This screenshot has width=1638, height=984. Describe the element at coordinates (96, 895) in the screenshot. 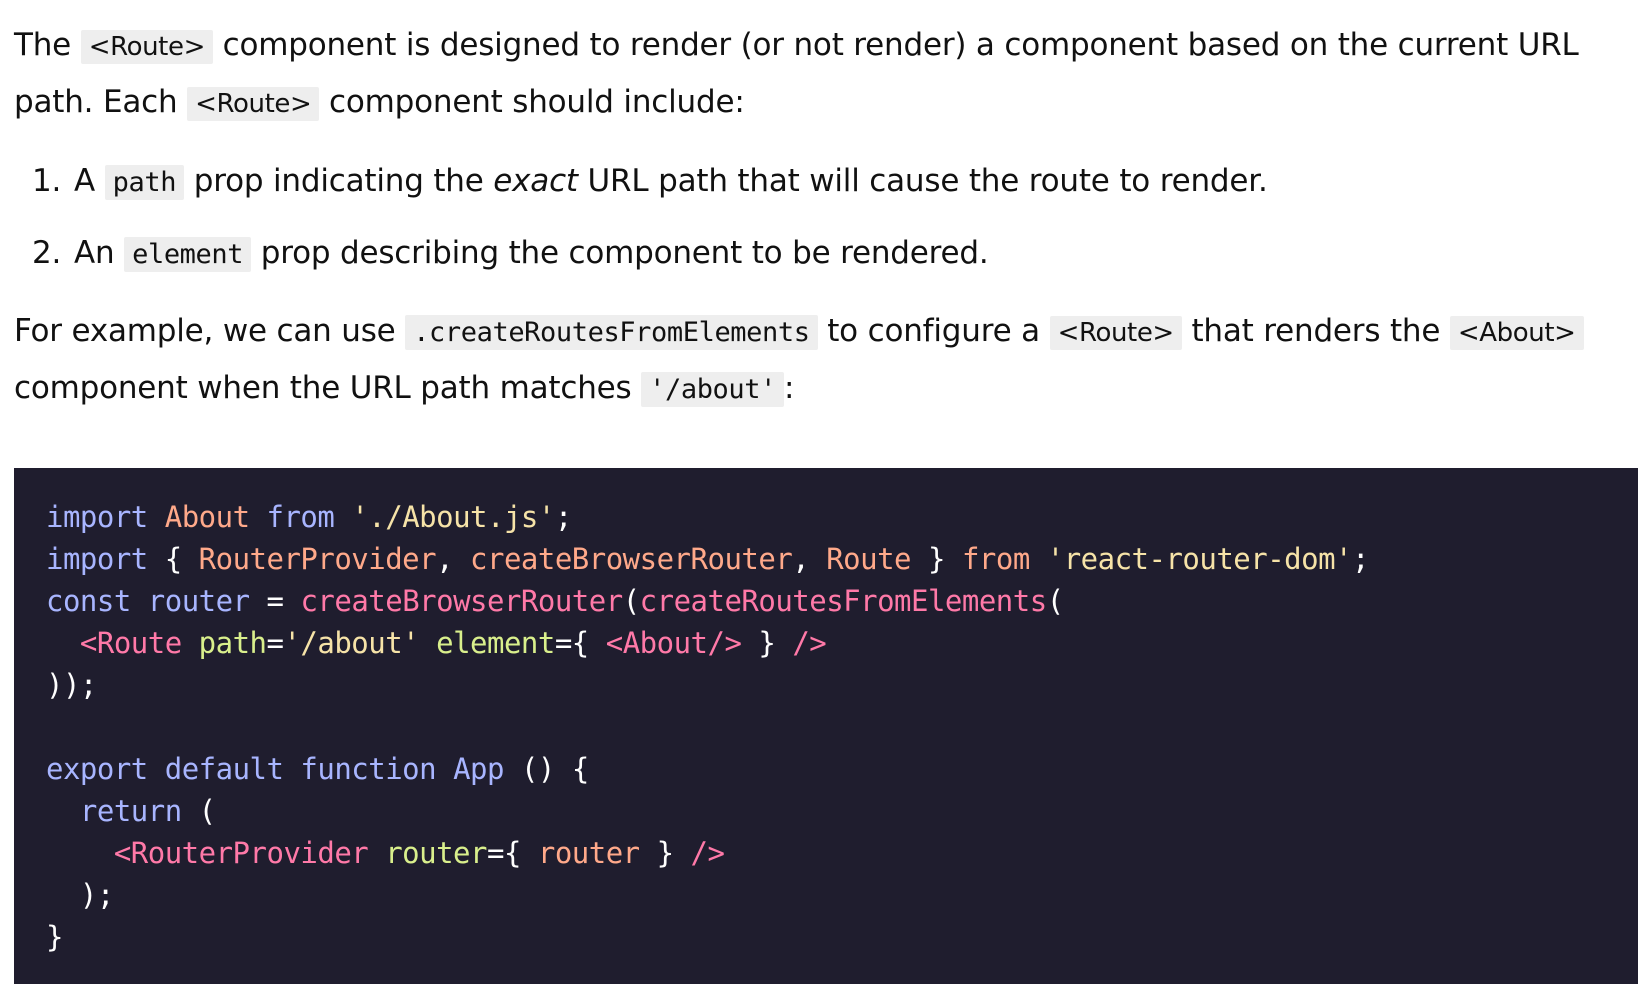

I see `code-token: );` at that location.